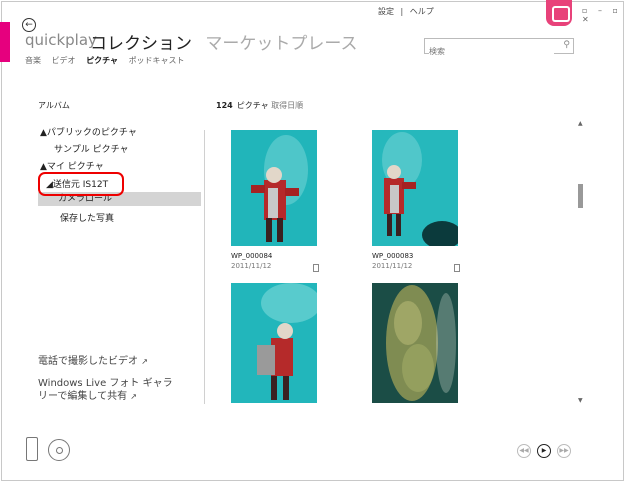 This screenshot has width=627, height=484. What do you see at coordinates (88, 131) in the screenshot?
I see `tree-public-pictures: ▲パブリックのピクチャ` at bounding box center [88, 131].